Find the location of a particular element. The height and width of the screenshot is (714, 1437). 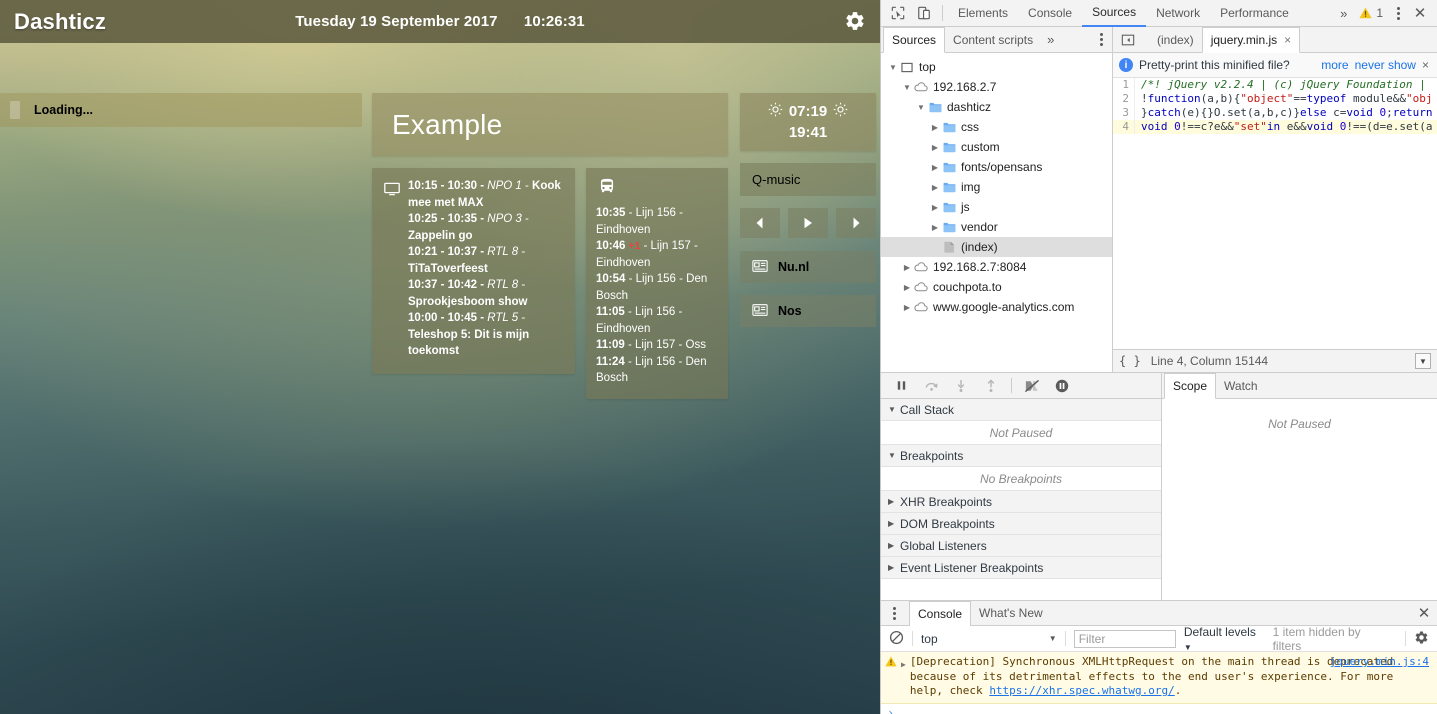

pretty-print-toggle: { } is located at coordinates (1130, 361).